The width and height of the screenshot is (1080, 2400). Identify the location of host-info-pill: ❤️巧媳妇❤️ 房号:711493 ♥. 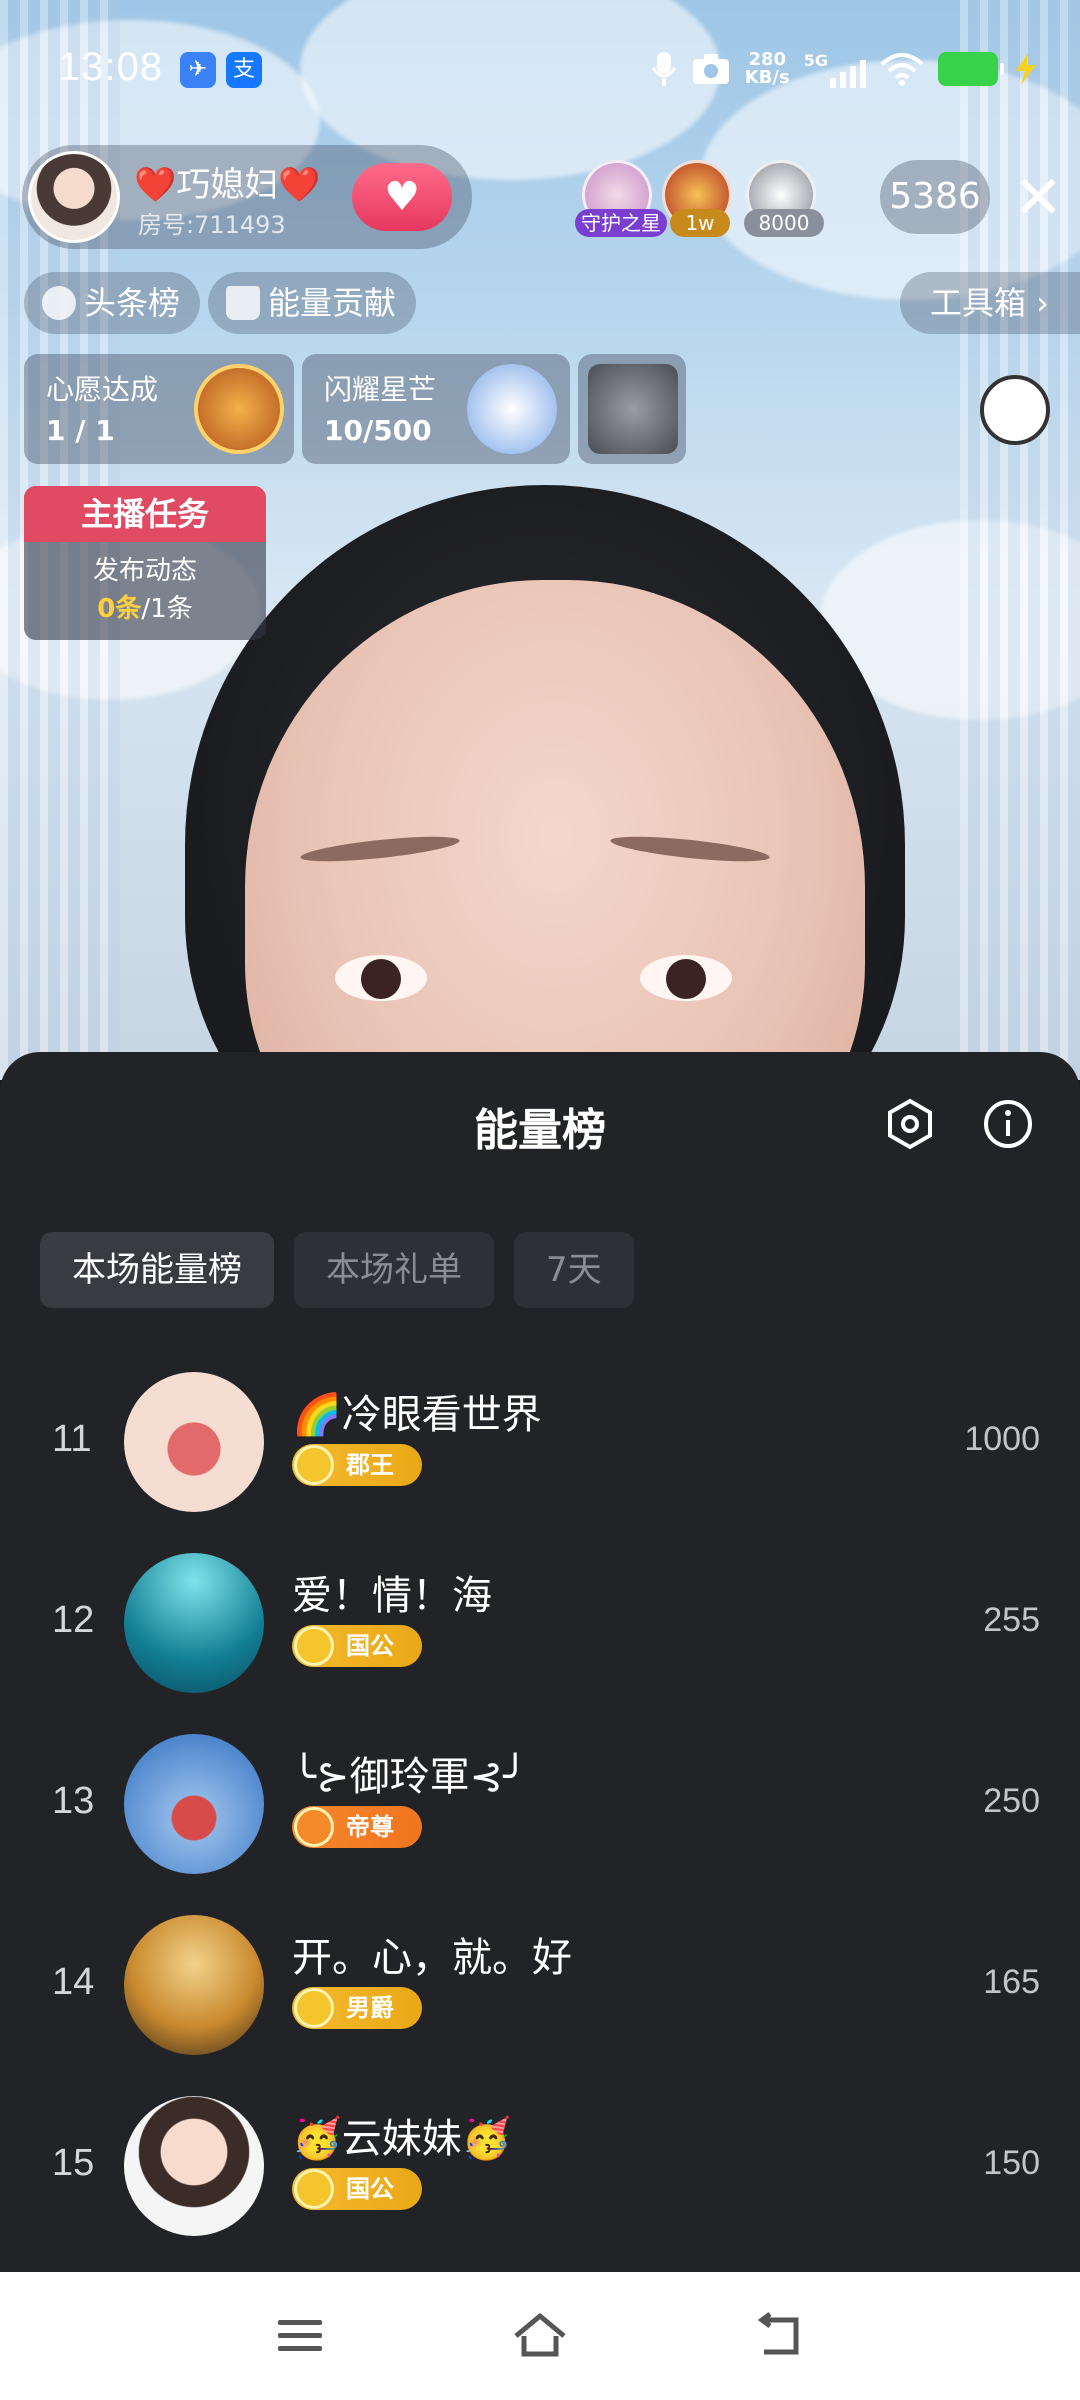
(247, 197).